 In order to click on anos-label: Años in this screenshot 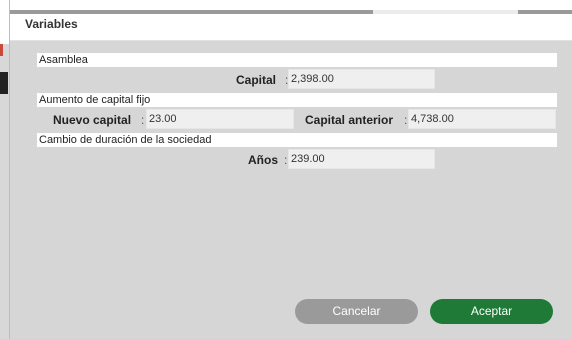, I will do `click(263, 160)`.